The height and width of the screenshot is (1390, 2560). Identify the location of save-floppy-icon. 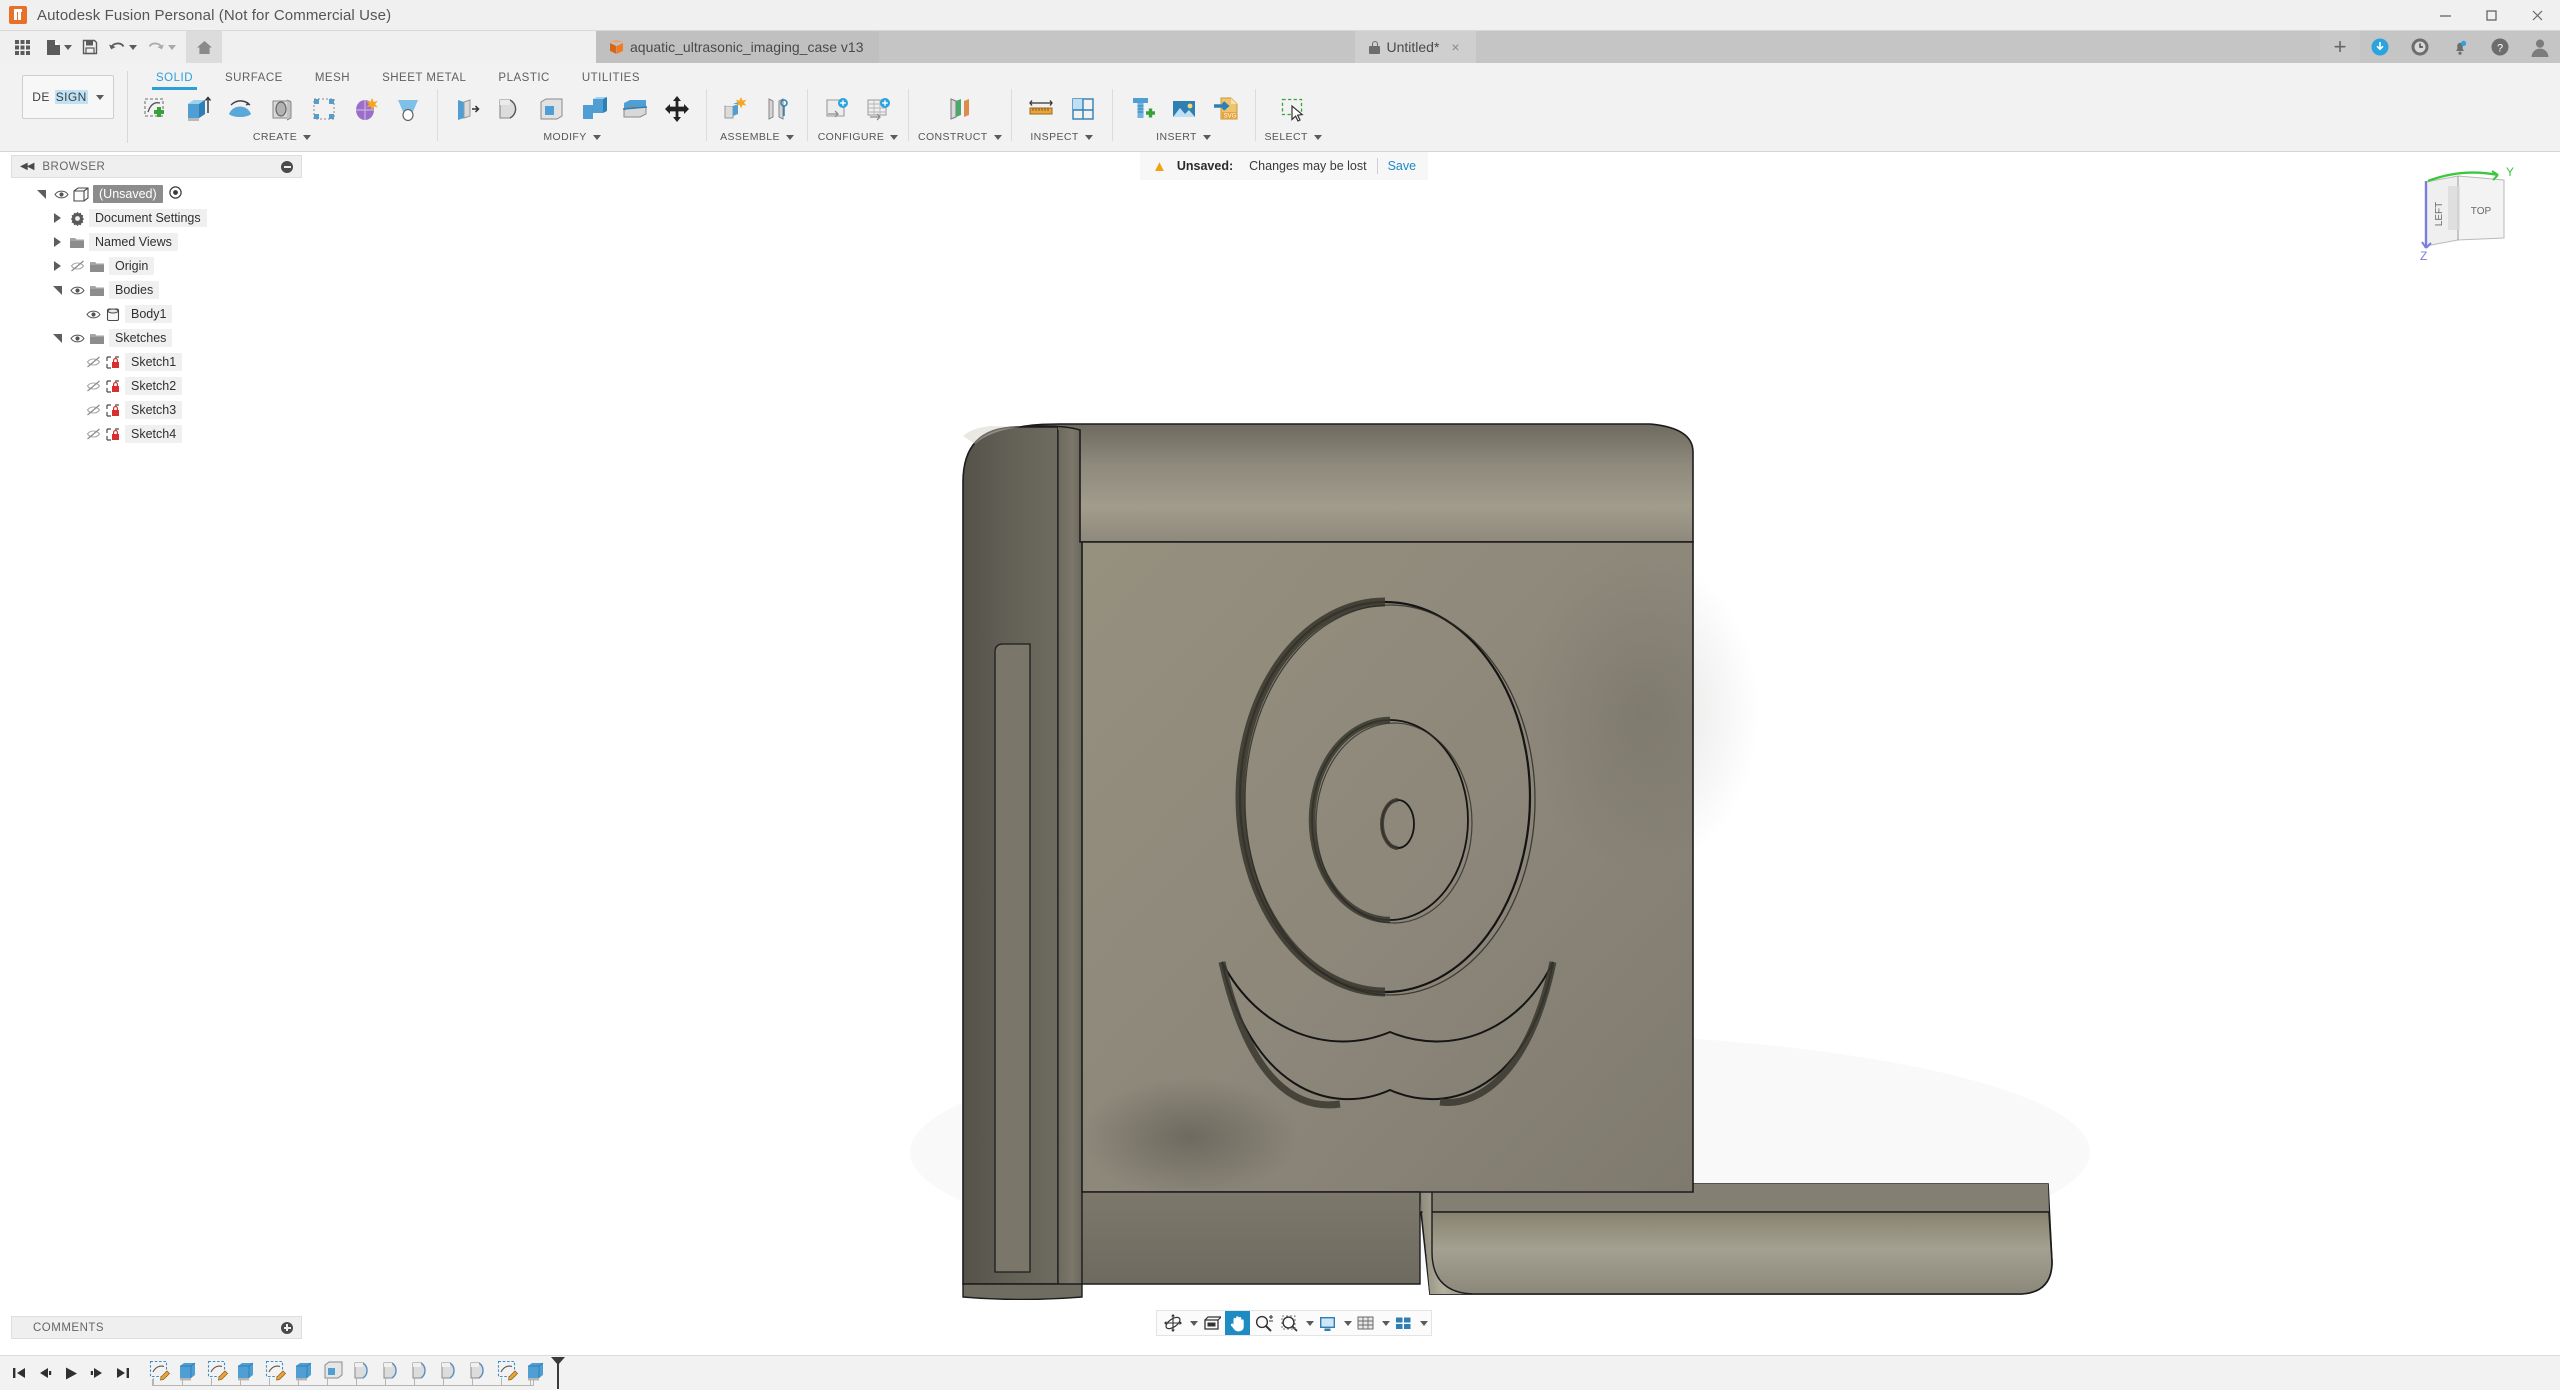
(90, 47).